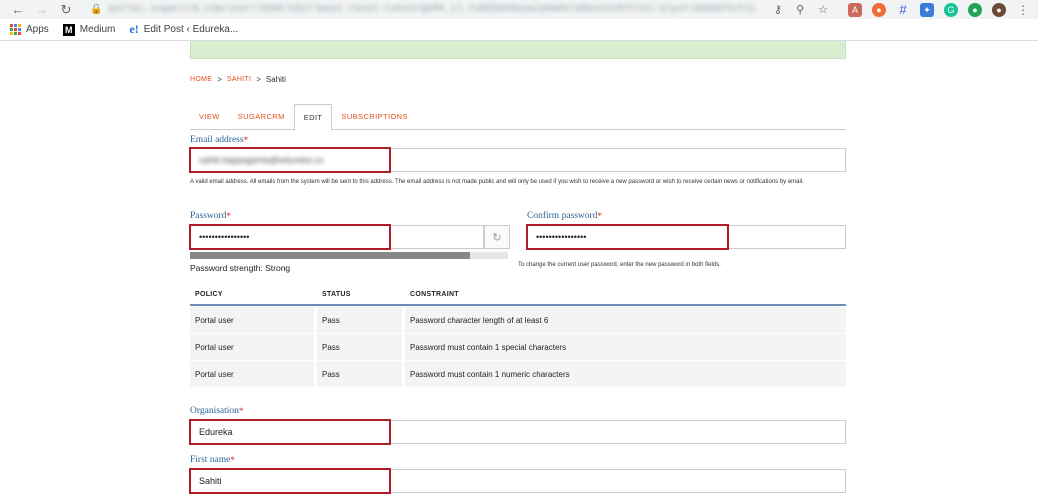 This screenshot has height=499, width=1038. What do you see at coordinates (42, 9) in the screenshot?
I see `forward-arrow-icon: →` at bounding box center [42, 9].